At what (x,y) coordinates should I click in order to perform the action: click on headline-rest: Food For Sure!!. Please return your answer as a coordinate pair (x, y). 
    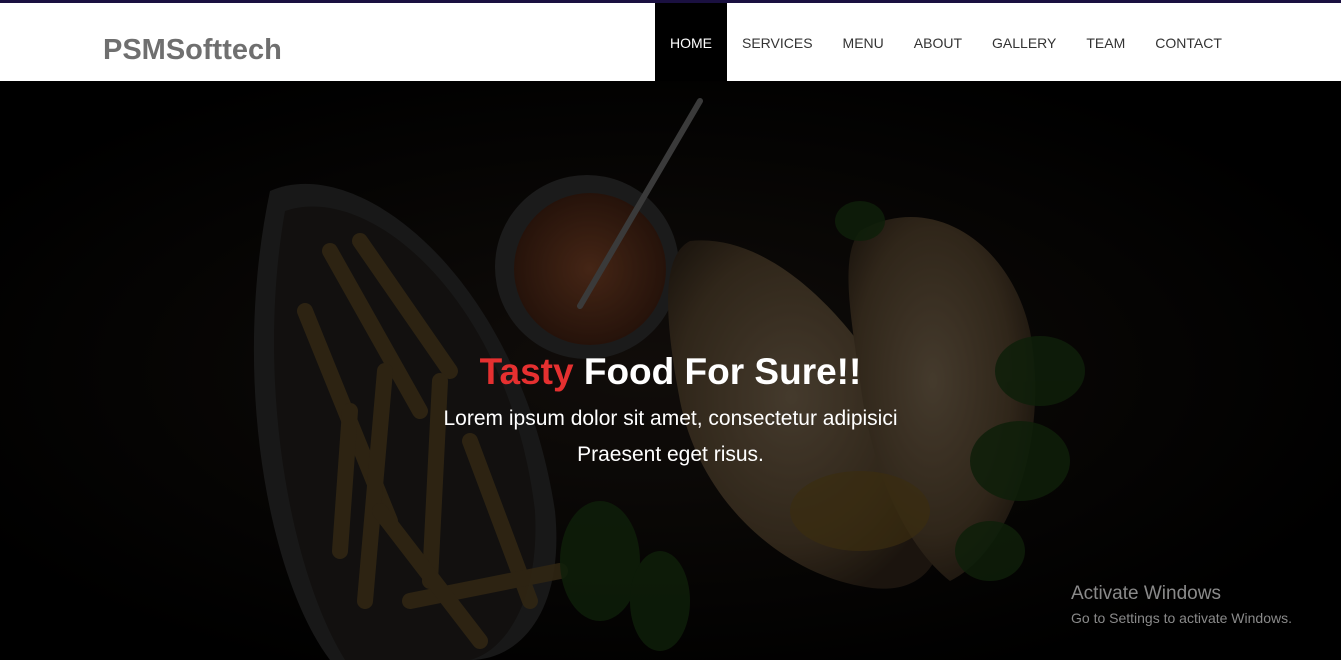
    Looking at the image, I should click on (722, 371).